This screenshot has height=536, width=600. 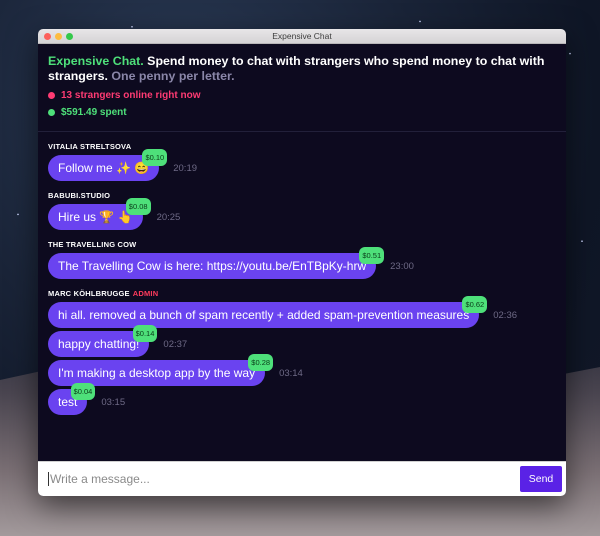 What do you see at coordinates (113, 402) in the screenshot?
I see `message-time: 03:15` at bounding box center [113, 402].